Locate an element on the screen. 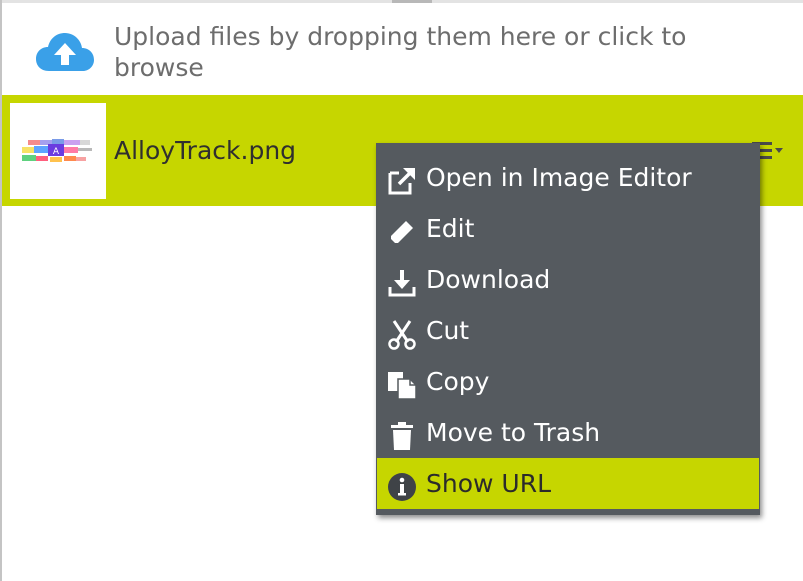 This screenshot has width=803, height=581. thumbnail-image: A is located at coordinates (57, 150).